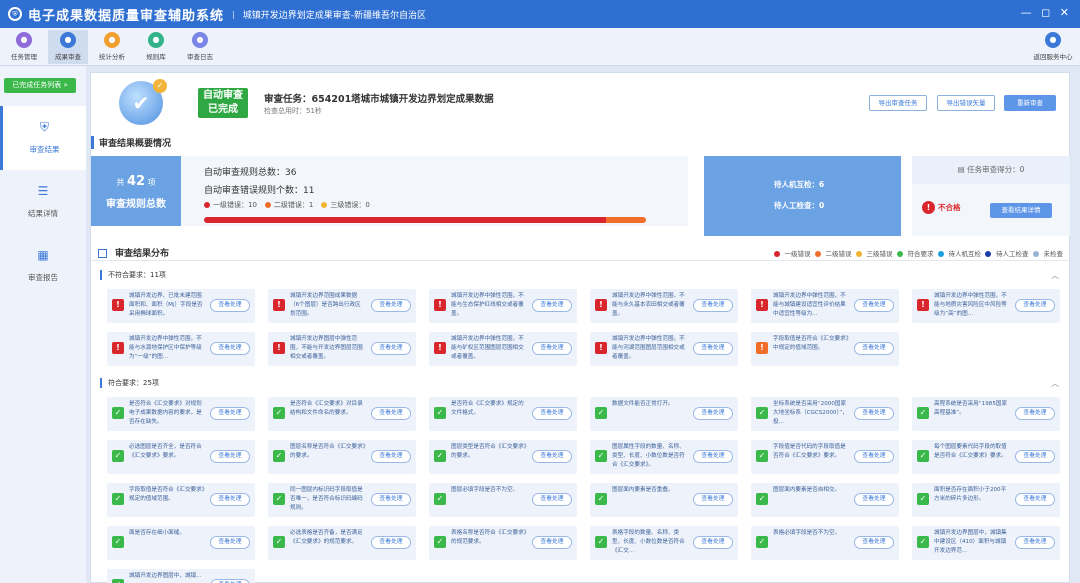  Describe the element at coordinates (326, 408) in the screenshot. I see `rule-text: 是否符合《汇交要求》对目录结构和文件命名的要求。` at that location.